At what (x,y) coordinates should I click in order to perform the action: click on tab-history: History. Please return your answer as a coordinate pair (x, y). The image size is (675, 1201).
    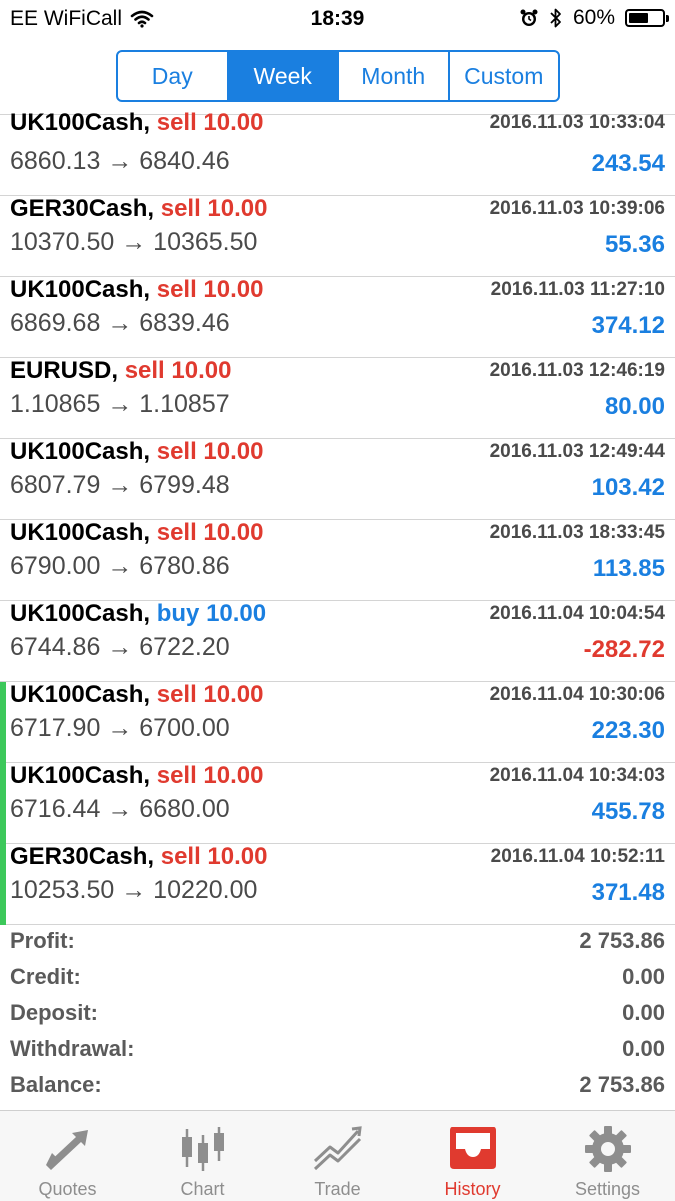
    Looking at the image, I should click on (472, 1156).